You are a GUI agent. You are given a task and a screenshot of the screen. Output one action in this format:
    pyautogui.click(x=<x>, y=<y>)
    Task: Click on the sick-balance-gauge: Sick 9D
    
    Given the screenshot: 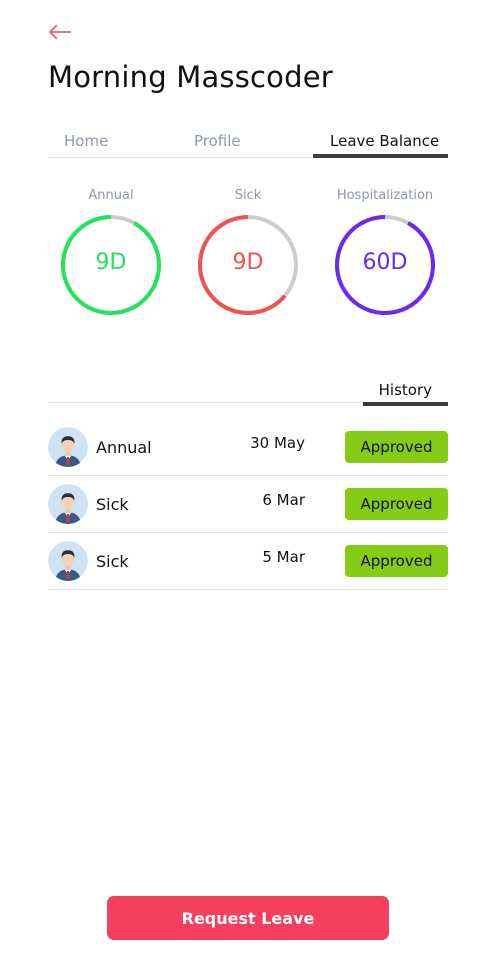 What is the action you would take?
    pyautogui.click(x=248, y=252)
    